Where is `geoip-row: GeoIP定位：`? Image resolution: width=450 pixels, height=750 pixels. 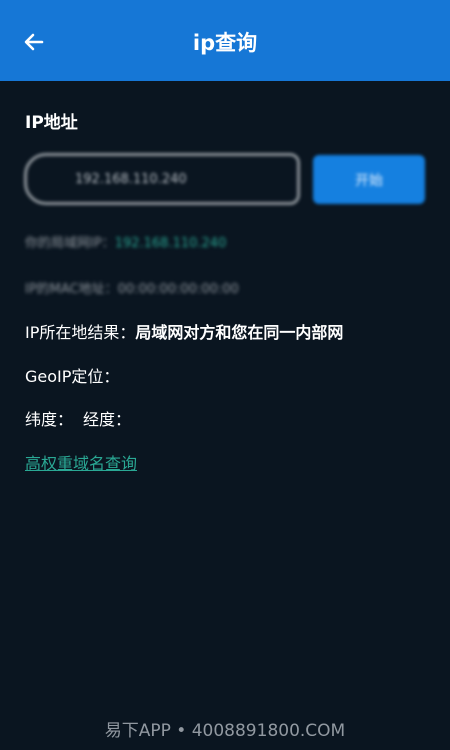
geoip-row: GeoIP定位： is located at coordinates (72, 375).